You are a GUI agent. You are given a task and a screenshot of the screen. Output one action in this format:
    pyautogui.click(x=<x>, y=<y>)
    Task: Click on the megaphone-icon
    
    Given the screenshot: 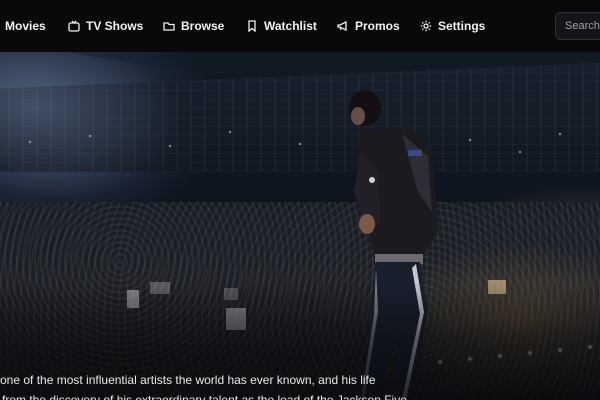 What is the action you would take?
    pyautogui.click(x=343, y=26)
    